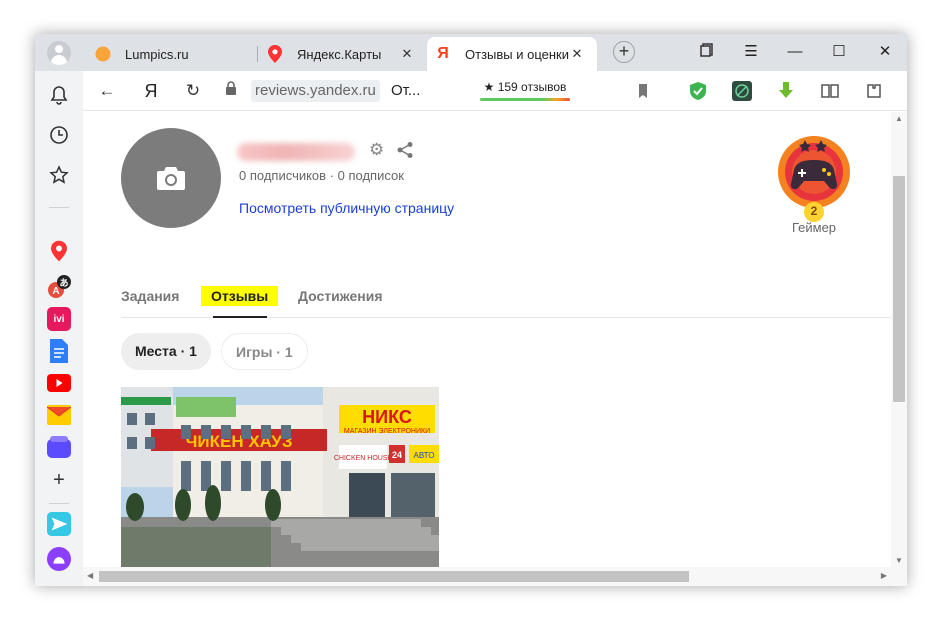  I want to click on lock-icon, so click(231, 91).